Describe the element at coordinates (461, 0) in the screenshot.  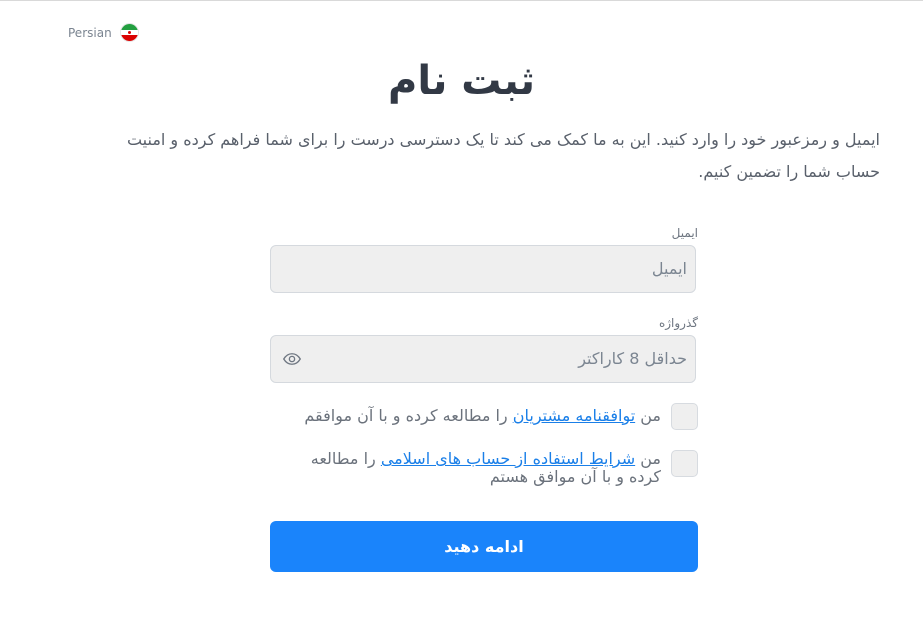
I see `top-divider` at that location.